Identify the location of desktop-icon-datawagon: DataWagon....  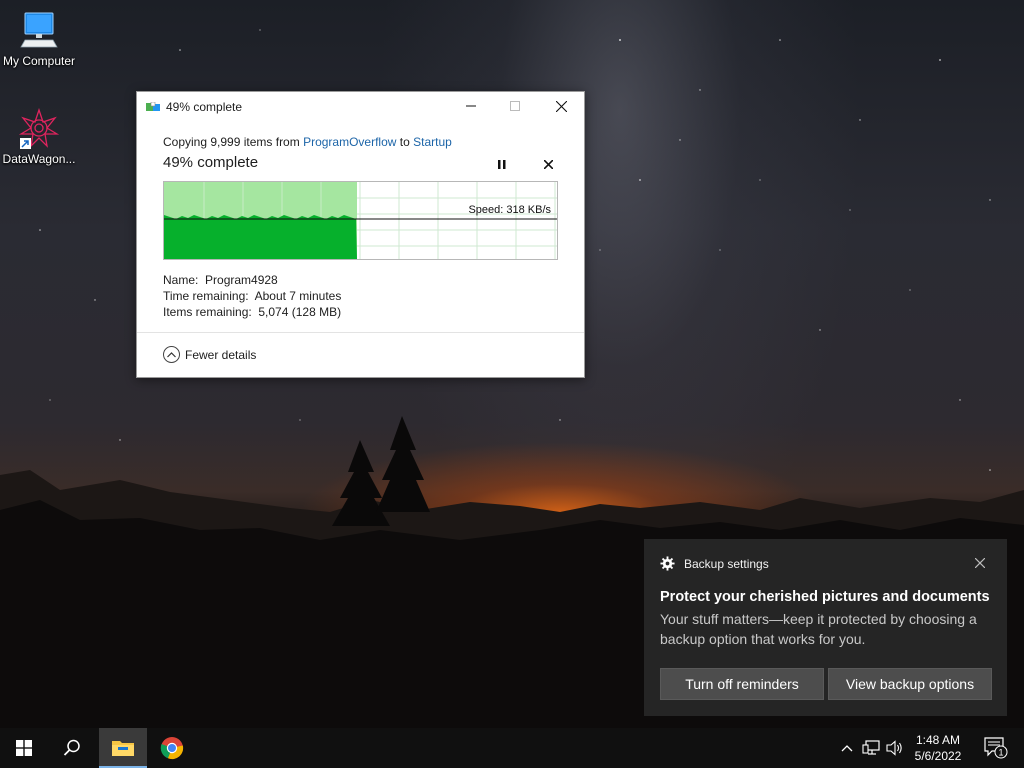
(39, 136).